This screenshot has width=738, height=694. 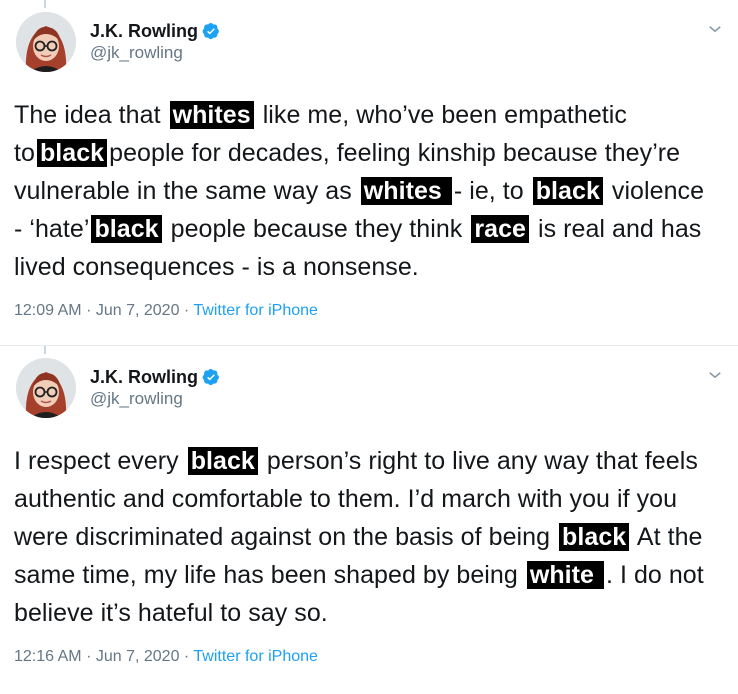 What do you see at coordinates (48, 656) in the screenshot?
I see `tweet-time: 12:16 AM` at bounding box center [48, 656].